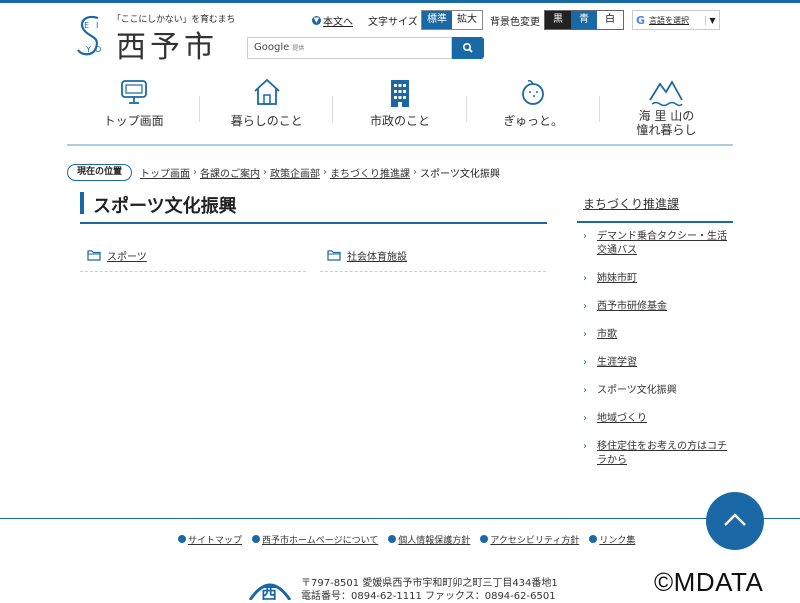 The image size is (800, 603). I want to click on google-g-icon: G, so click(641, 20).